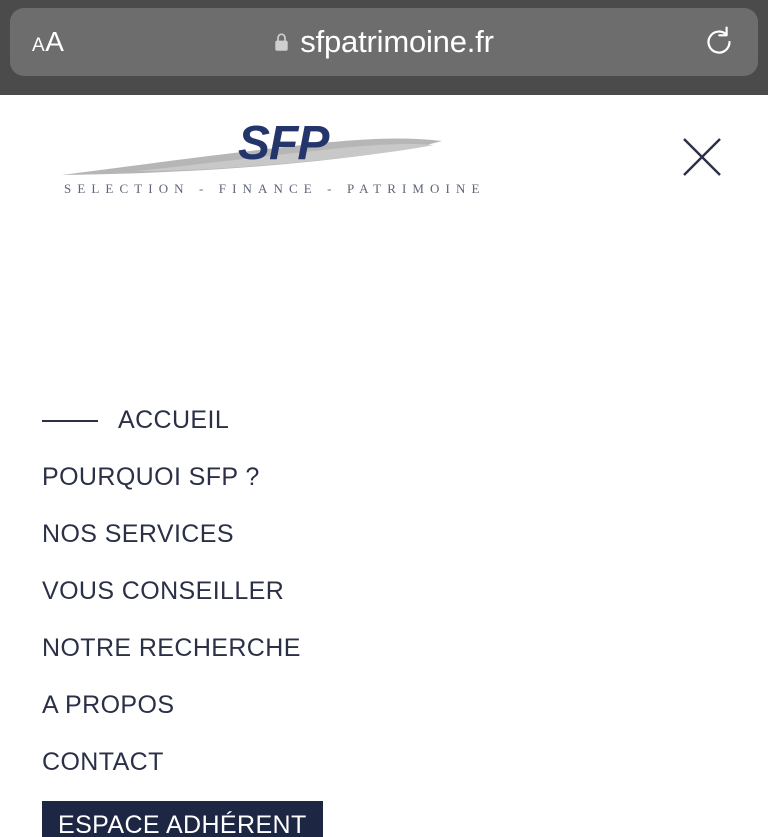  Describe the element at coordinates (174, 420) in the screenshot. I see `nav-item-label: ACCUEIL` at that location.